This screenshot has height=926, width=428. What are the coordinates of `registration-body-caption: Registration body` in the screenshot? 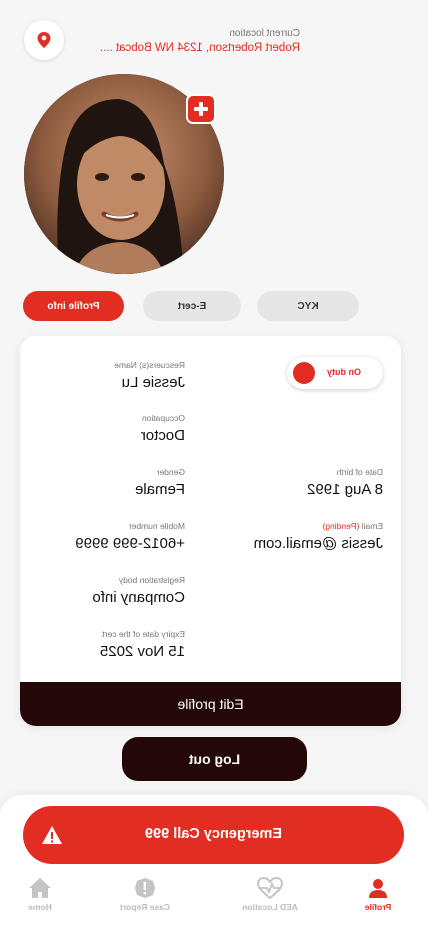 It's located at (151, 580).